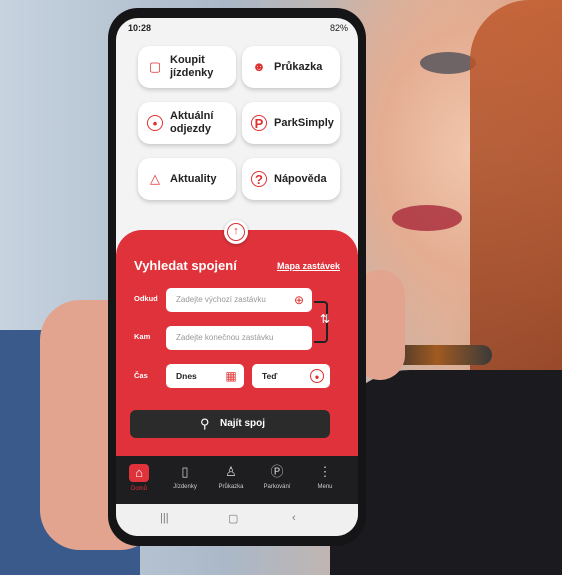 The height and width of the screenshot is (575, 562). I want to click on person-icon: ☻, so click(259, 66).